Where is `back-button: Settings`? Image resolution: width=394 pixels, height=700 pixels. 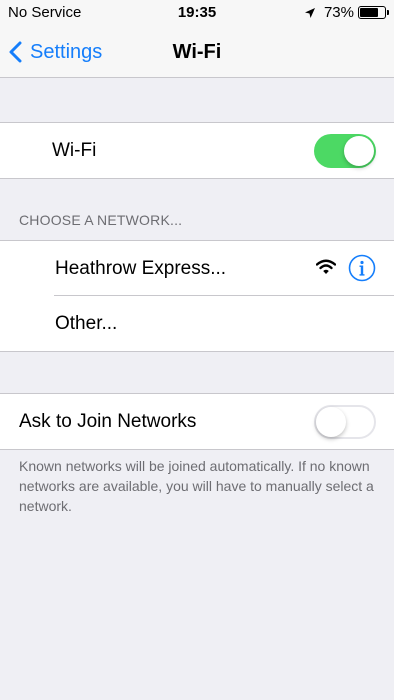 back-button: Settings is located at coordinates (55, 52).